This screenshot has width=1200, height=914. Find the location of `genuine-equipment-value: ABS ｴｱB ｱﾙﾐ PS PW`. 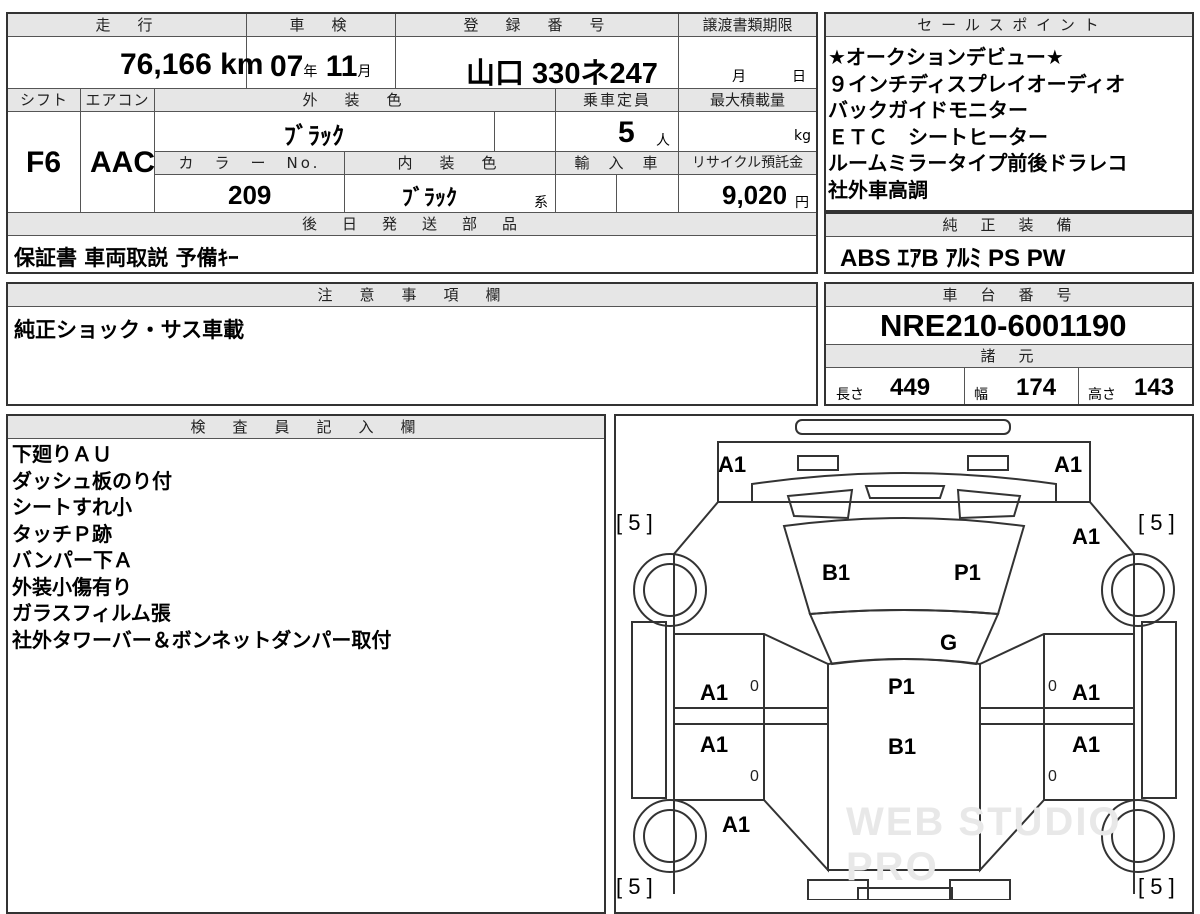

genuine-equipment-value: ABS ｴｱB ｱﾙﾐ PS PW is located at coordinates (953, 258).